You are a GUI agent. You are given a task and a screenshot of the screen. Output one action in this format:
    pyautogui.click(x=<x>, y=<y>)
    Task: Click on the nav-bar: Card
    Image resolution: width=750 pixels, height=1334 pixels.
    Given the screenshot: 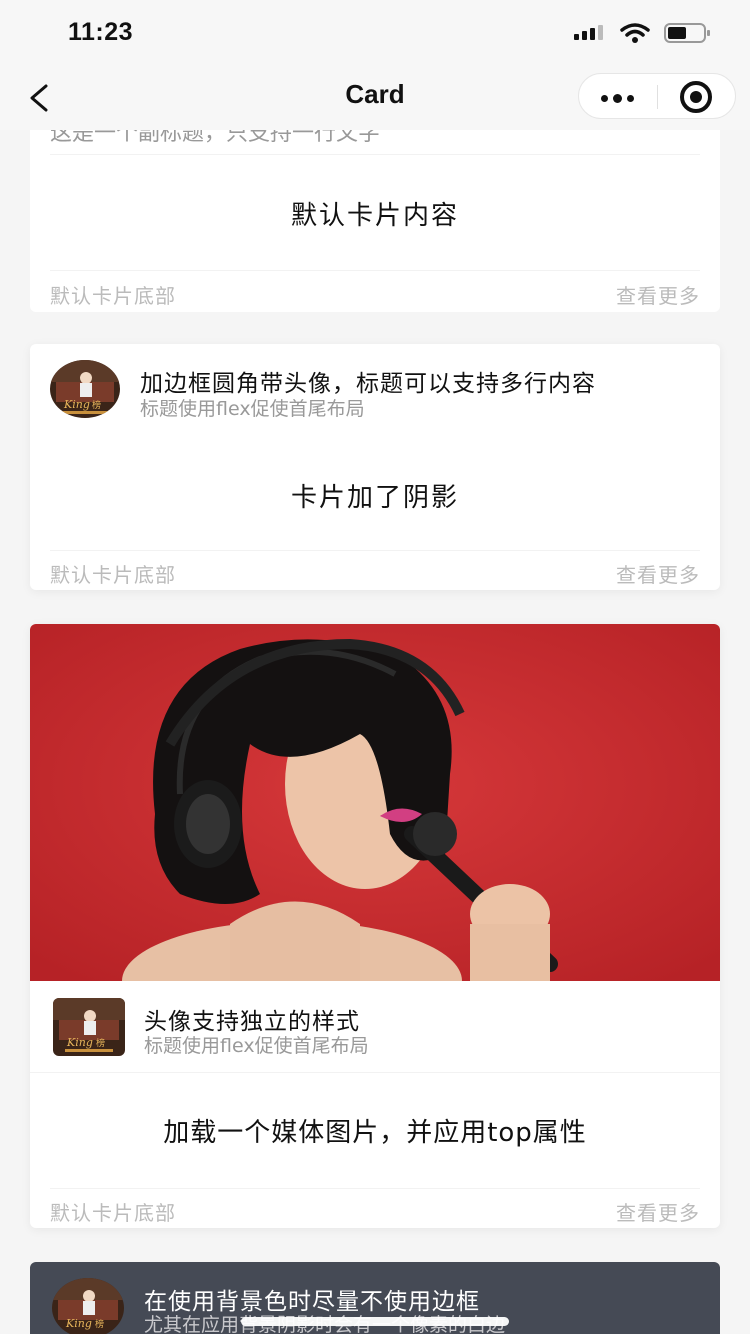 What is the action you would take?
    pyautogui.click(x=375, y=98)
    